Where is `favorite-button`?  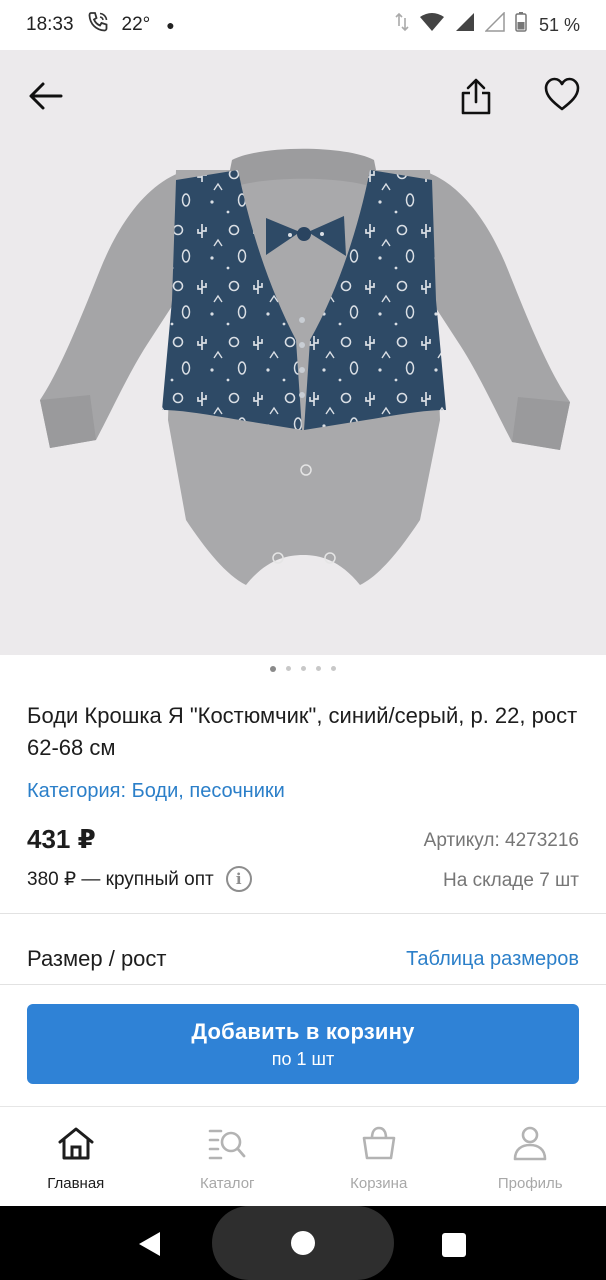
favorite-button is located at coordinates (562, 94).